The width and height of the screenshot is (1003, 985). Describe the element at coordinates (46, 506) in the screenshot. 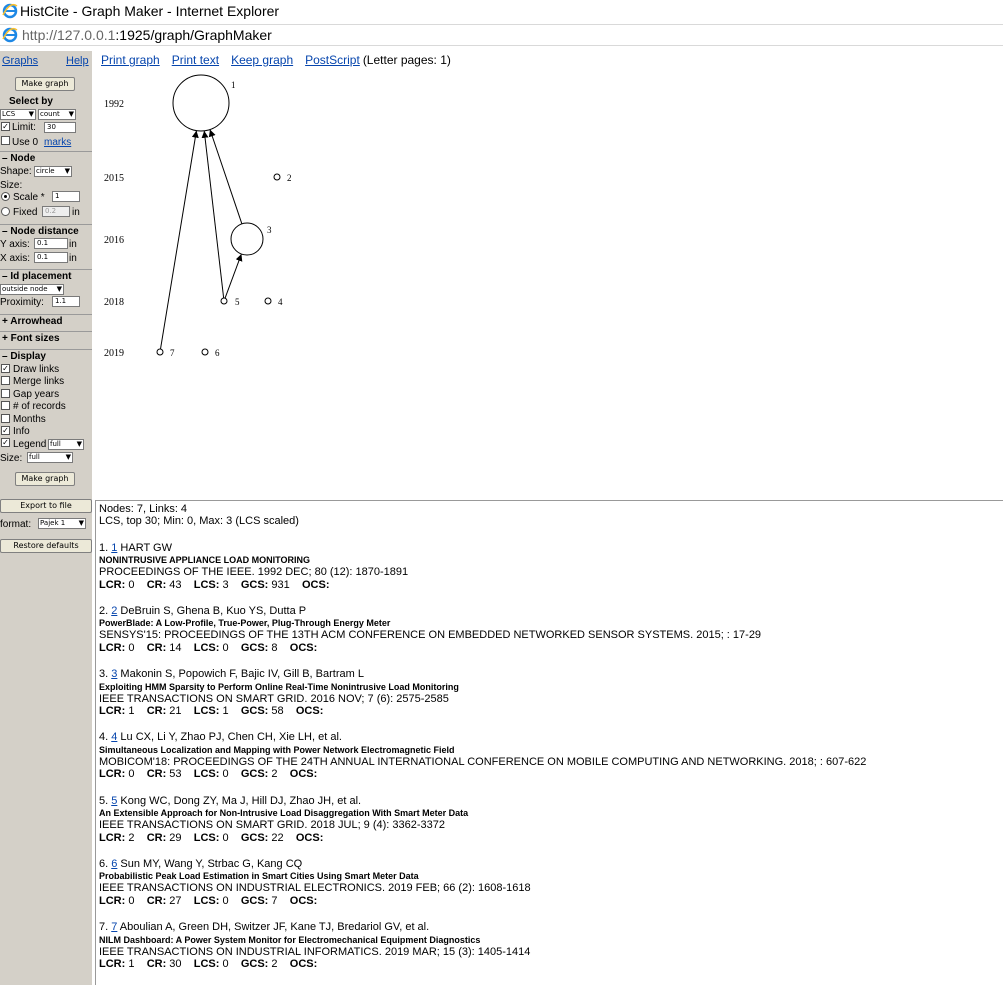

I see `export-button: Export to file` at that location.